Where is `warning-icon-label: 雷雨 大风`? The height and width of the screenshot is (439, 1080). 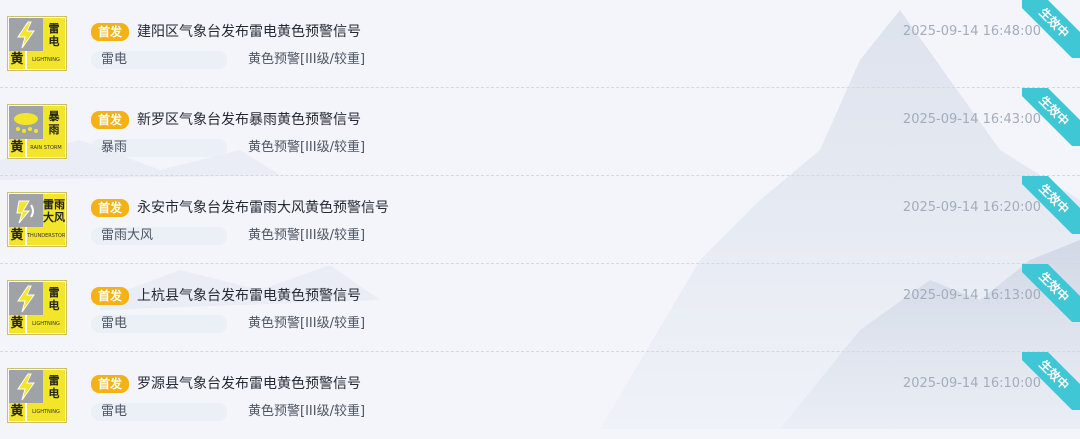 warning-icon-label: 雷雨 大风 is located at coordinates (54, 210).